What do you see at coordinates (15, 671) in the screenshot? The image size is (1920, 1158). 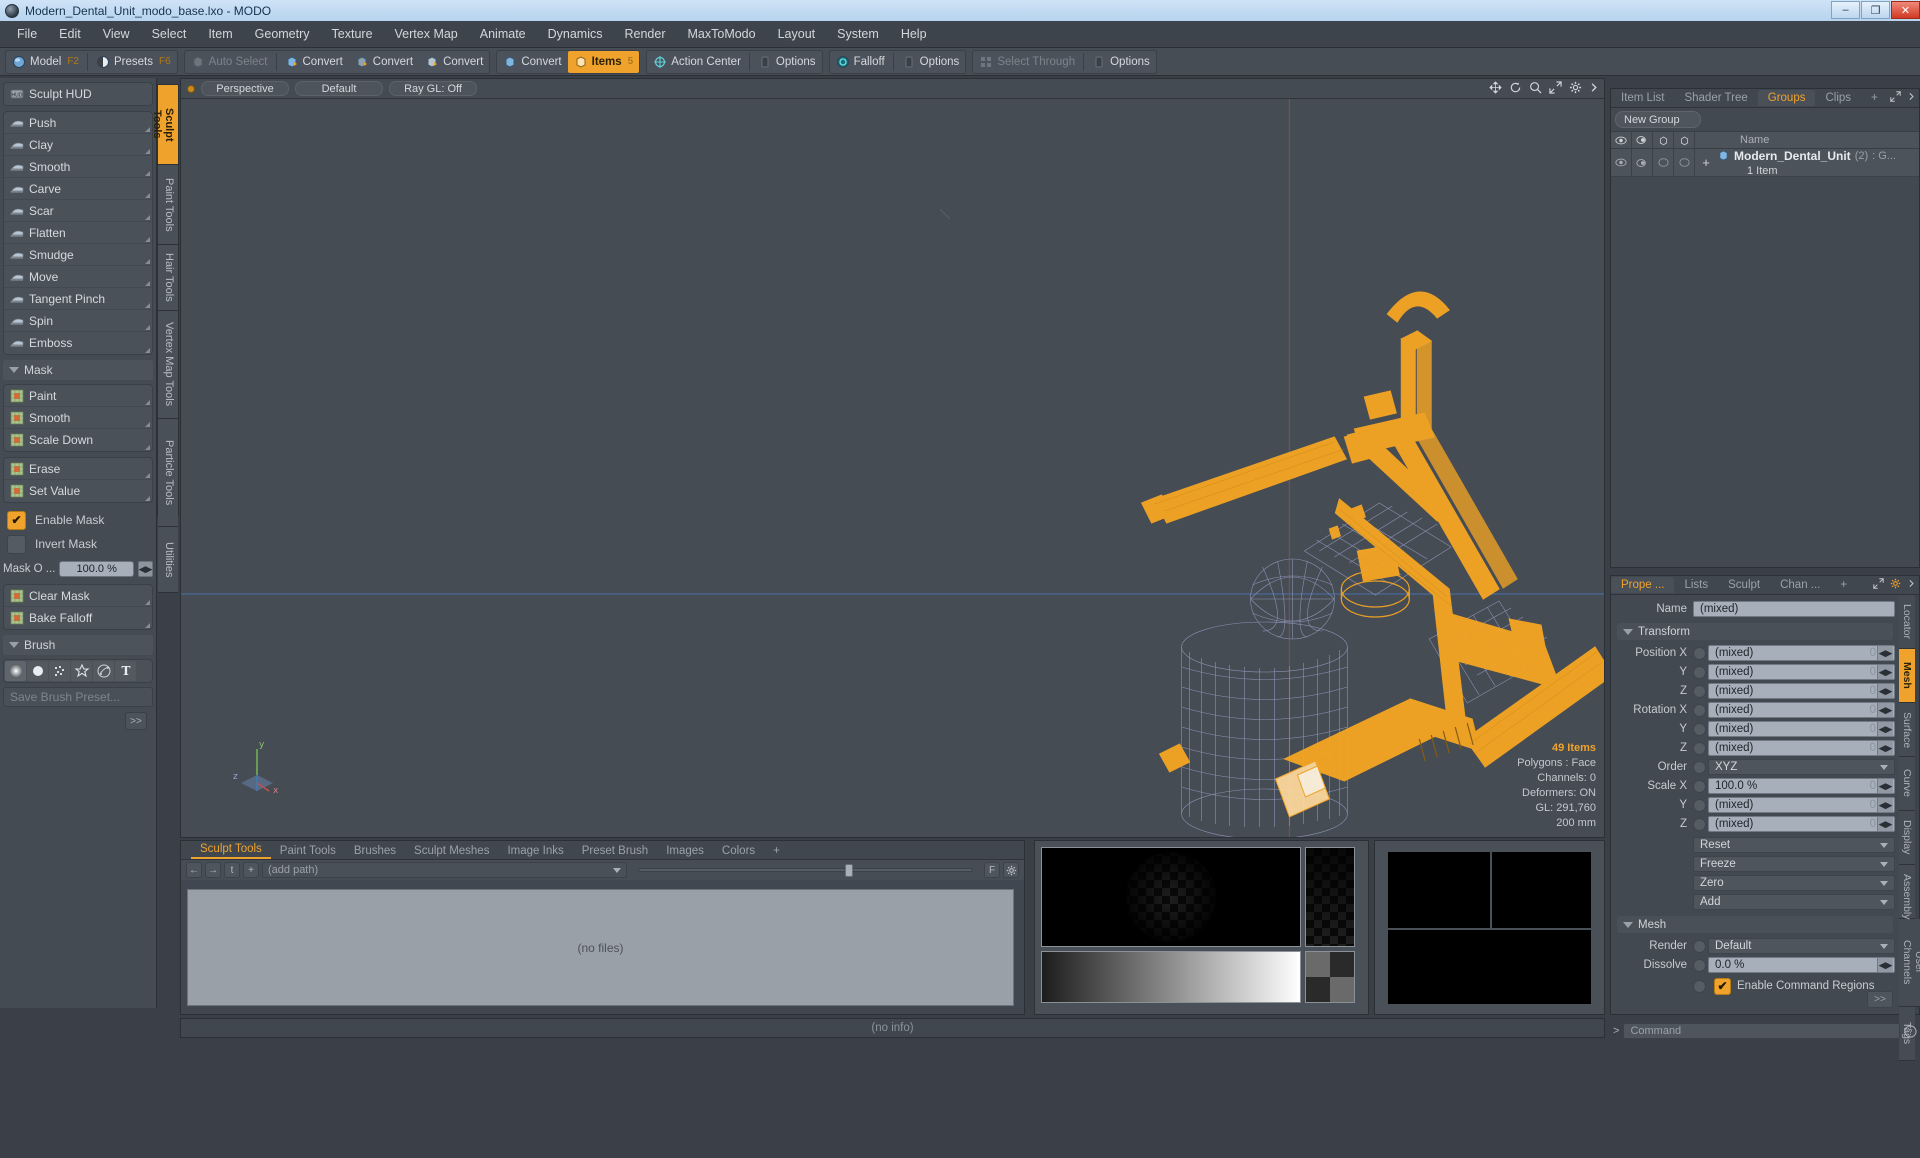 I see `soft-brush-icon` at bounding box center [15, 671].